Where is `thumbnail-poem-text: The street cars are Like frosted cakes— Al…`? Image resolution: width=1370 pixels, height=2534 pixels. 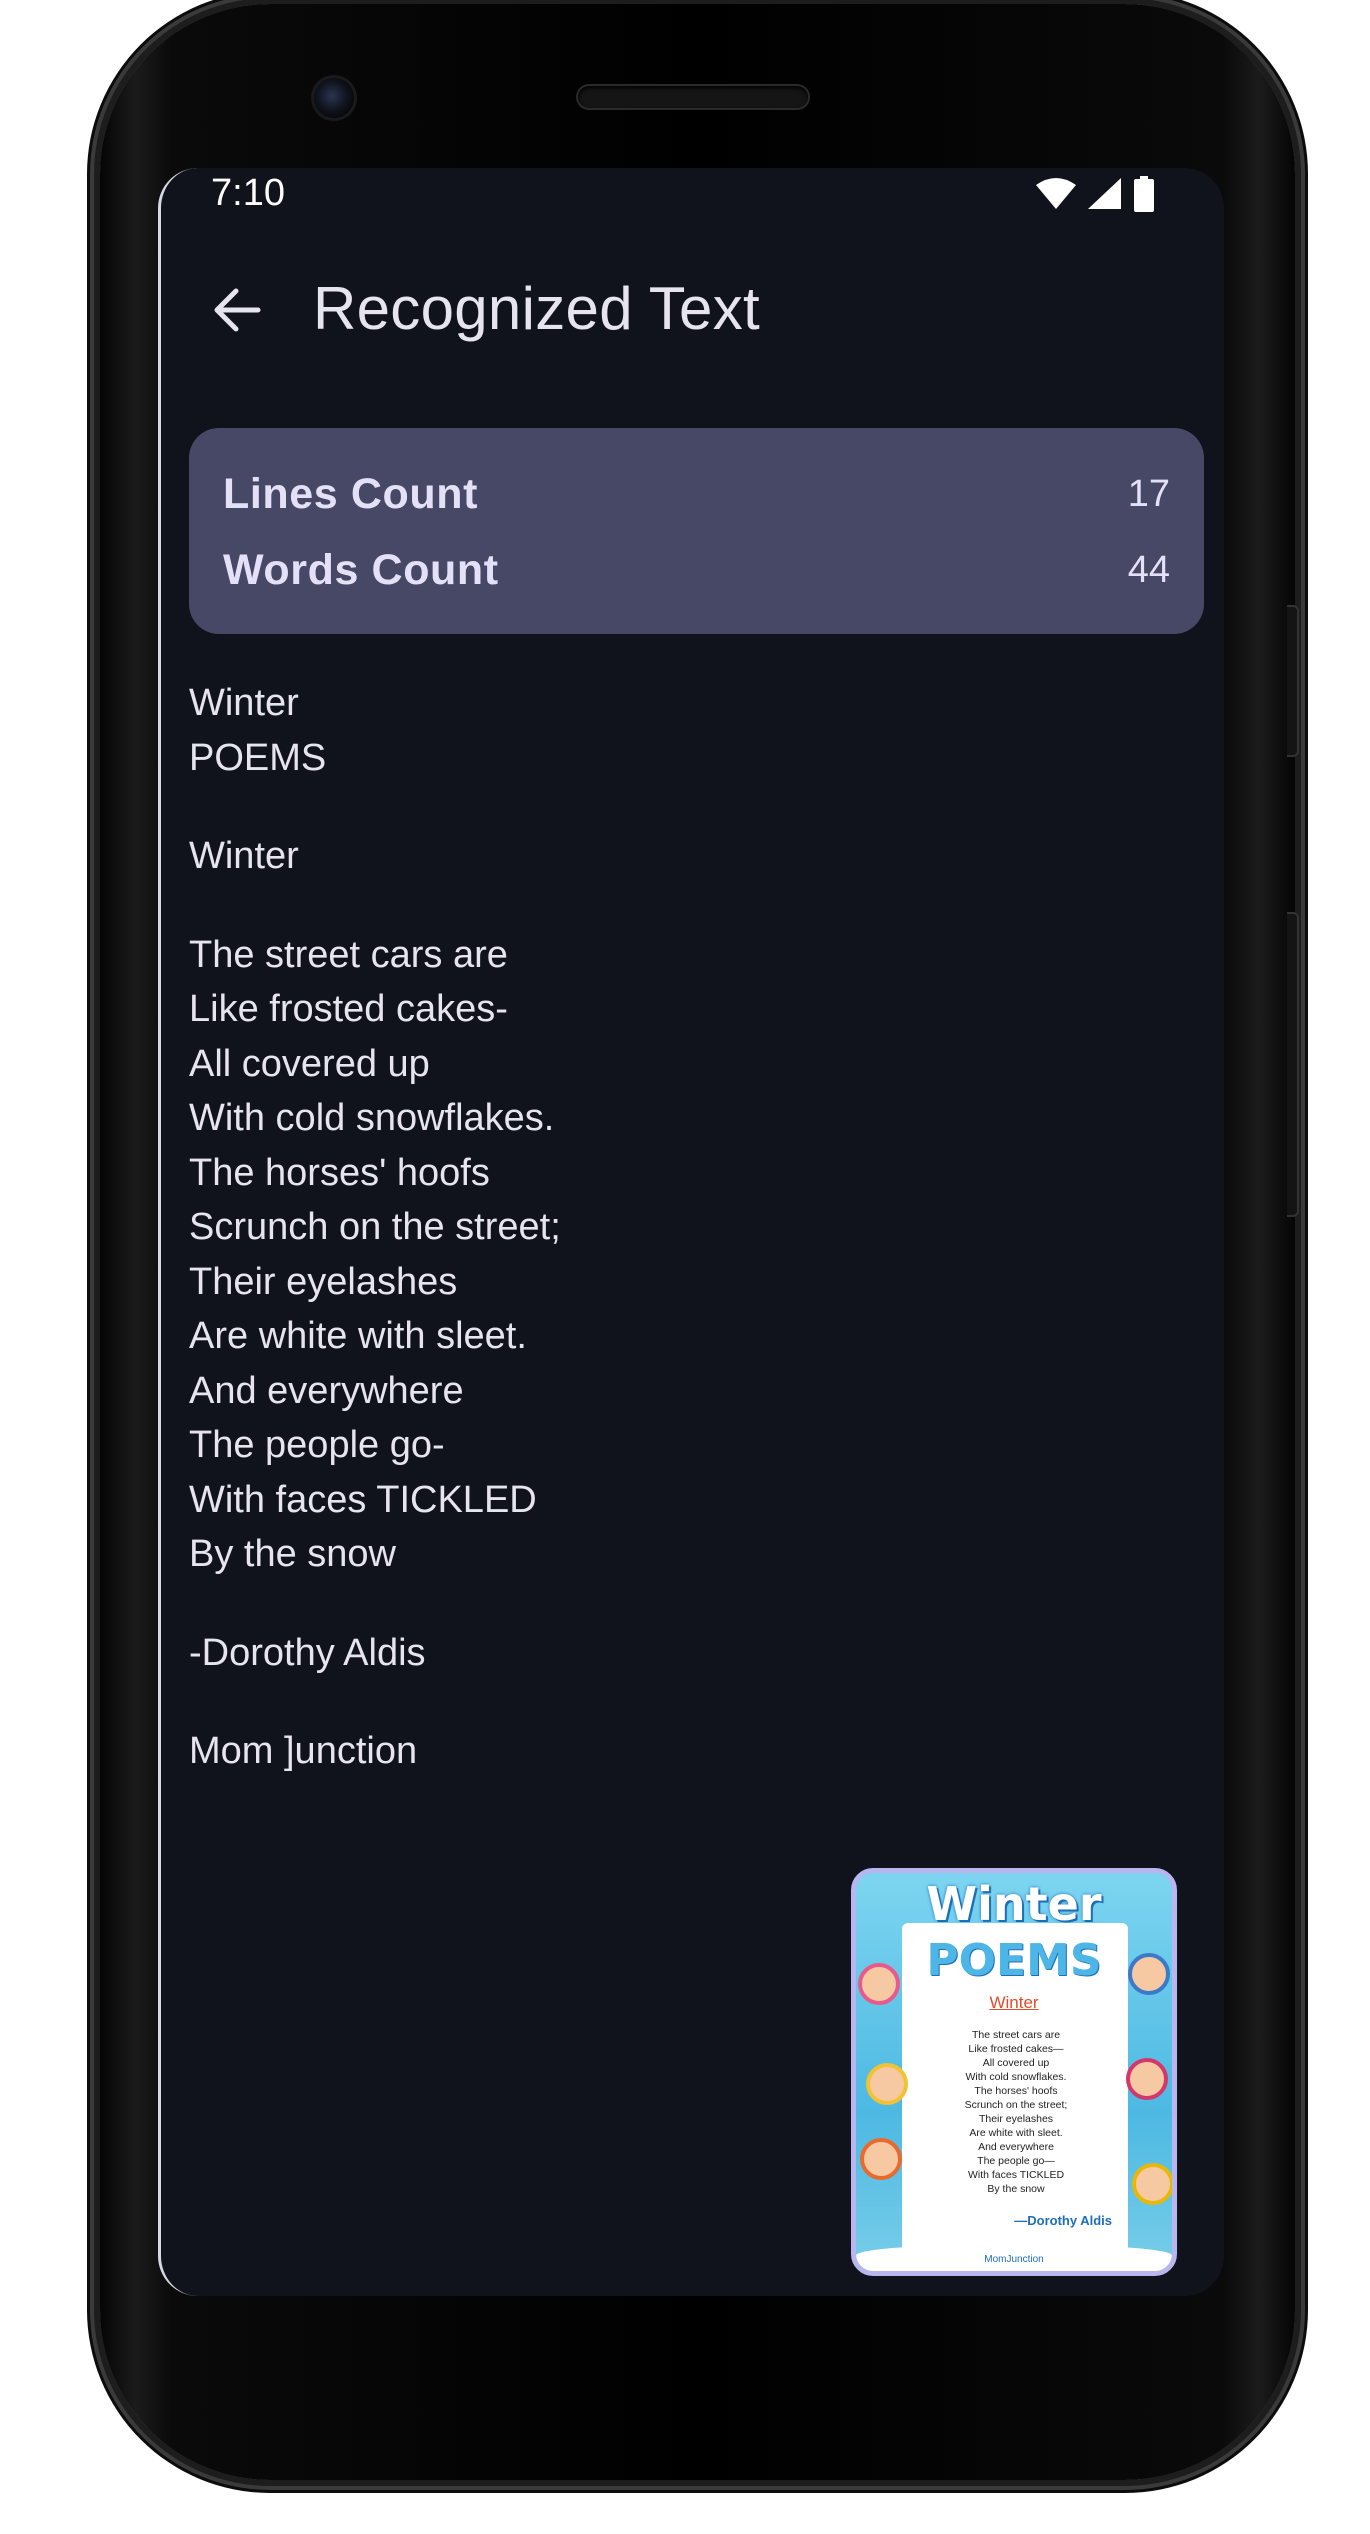 thumbnail-poem-text: The street cars are Like frosted cakes— Al… is located at coordinates (1016, 2112).